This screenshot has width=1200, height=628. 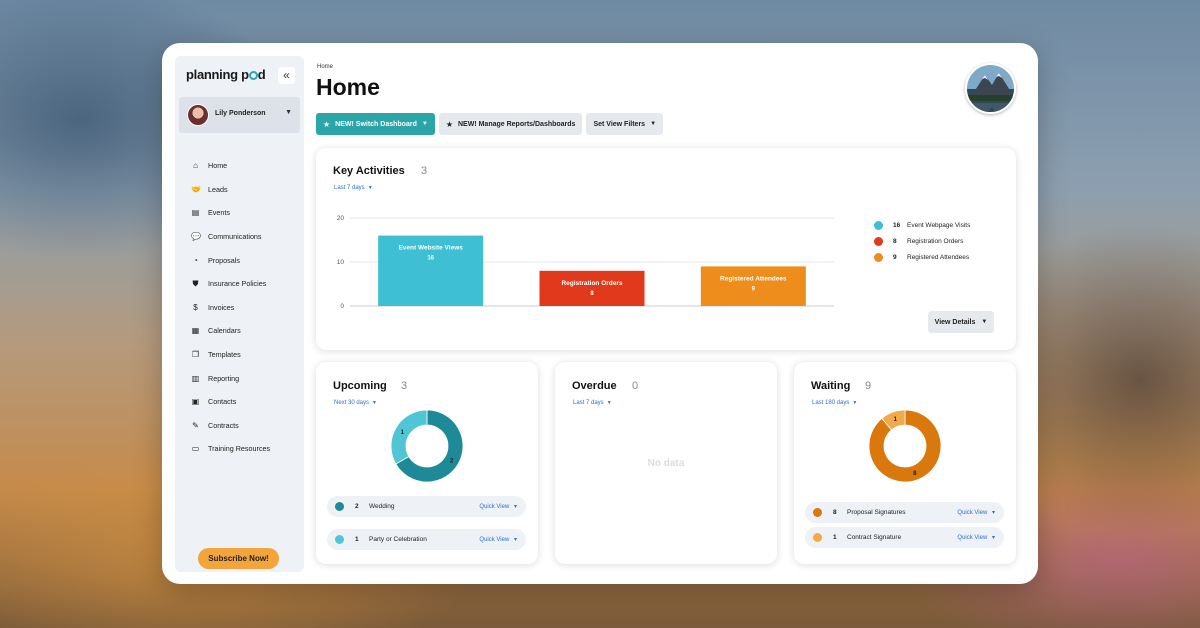 What do you see at coordinates (195, 260) in the screenshot?
I see `pie-chart-icon: ◔` at bounding box center [195, 260].